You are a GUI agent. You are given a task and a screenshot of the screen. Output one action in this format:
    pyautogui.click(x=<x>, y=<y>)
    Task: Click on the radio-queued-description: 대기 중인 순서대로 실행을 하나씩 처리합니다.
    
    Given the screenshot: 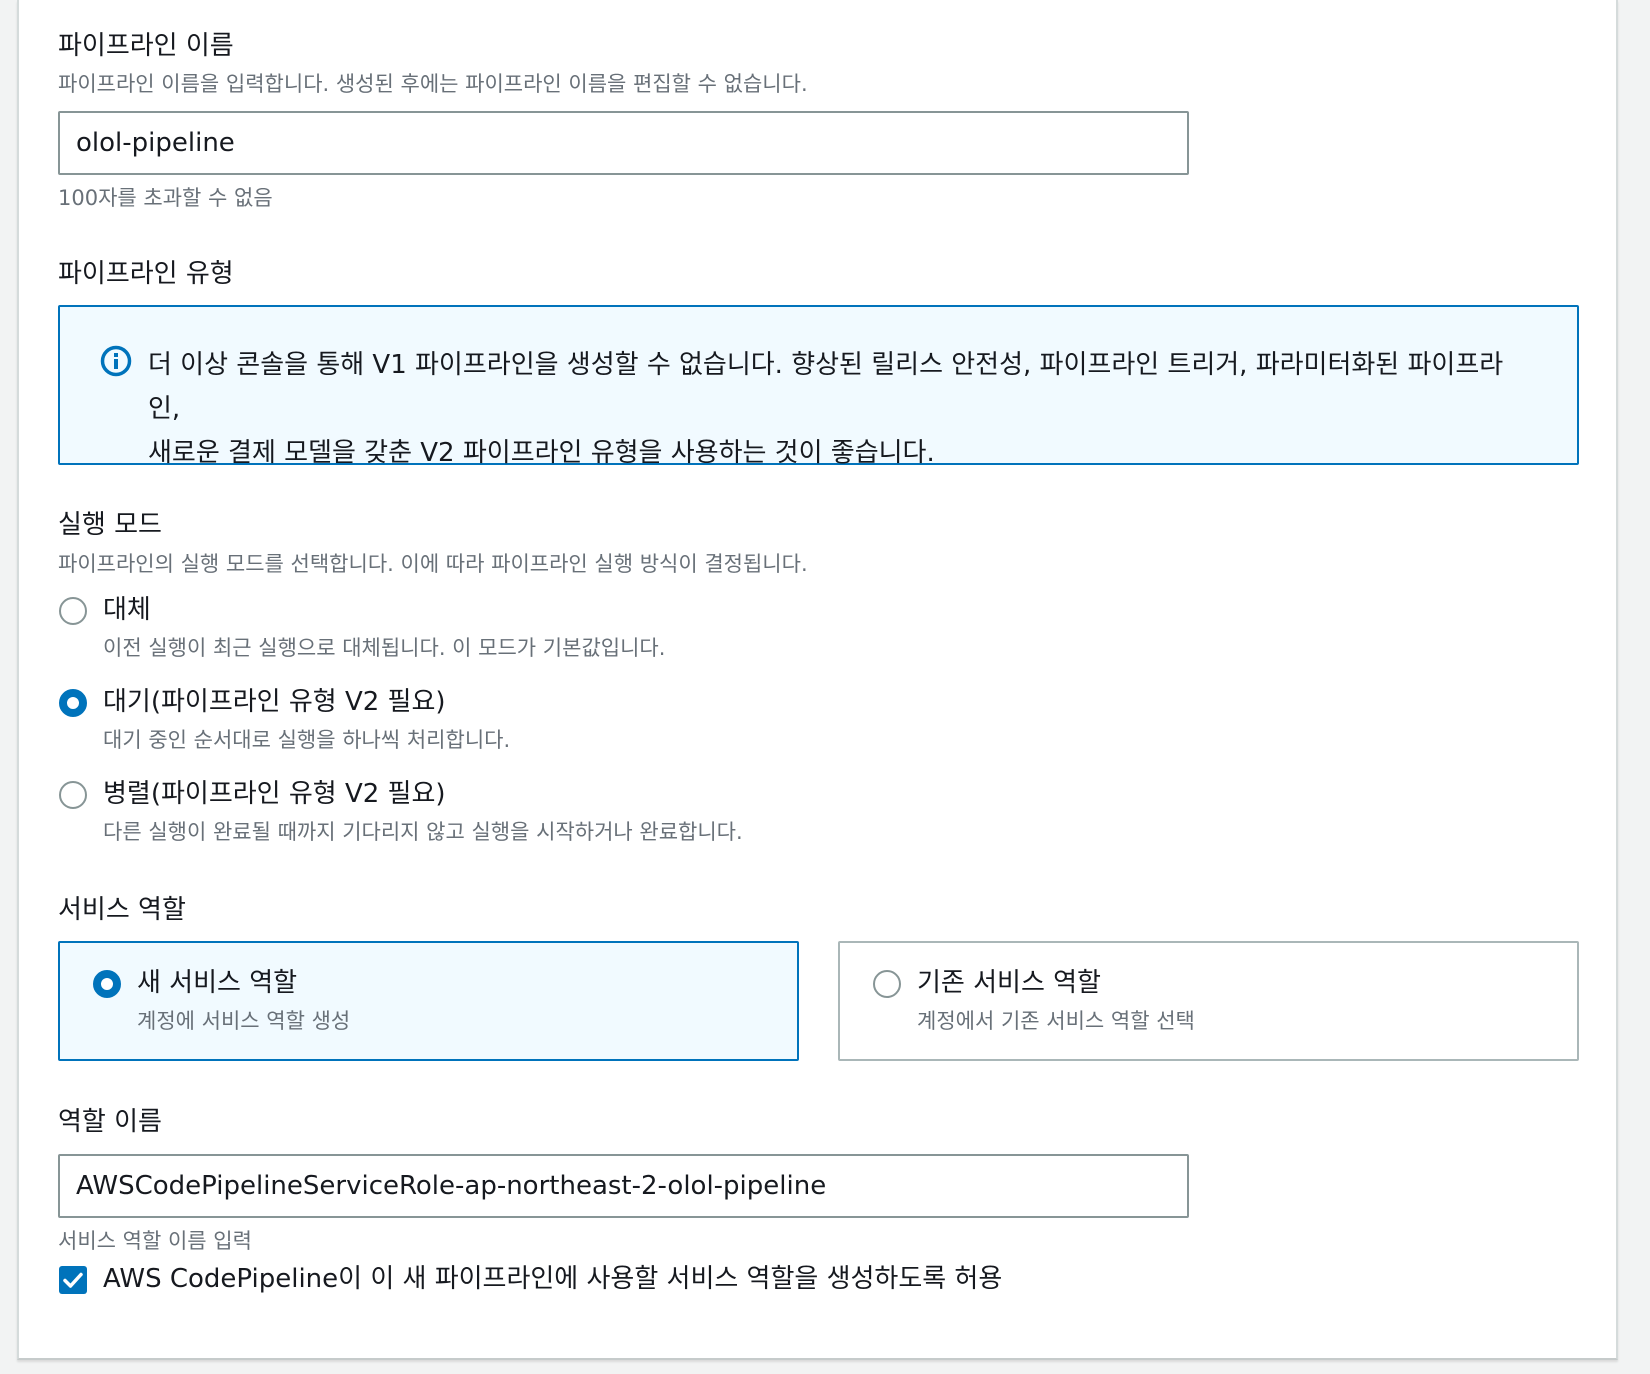 What is the action you would take?
    pyautogui.click(x=307, y=740)
    